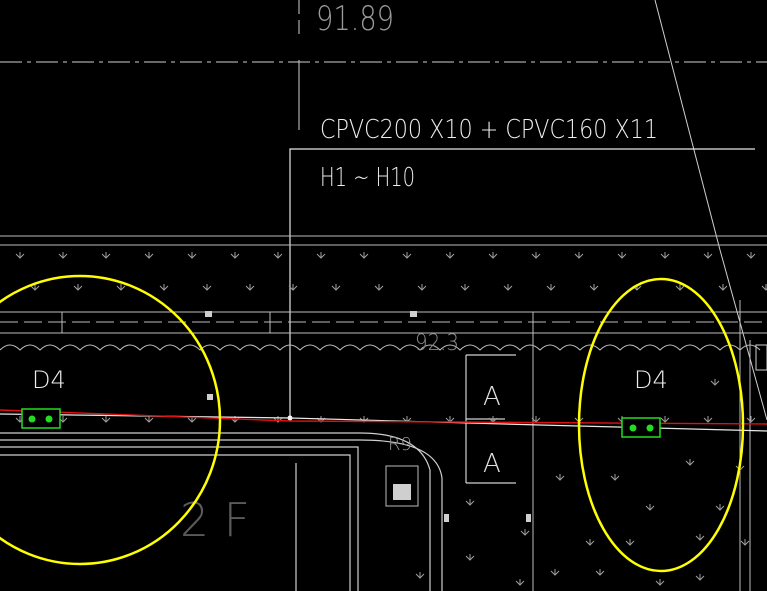 This screenshot has width=767, height=591. What do you see at coordinates (41, 418) in the screenshot?
I see `handhole-left-icon` at bounding box center [41, 418].